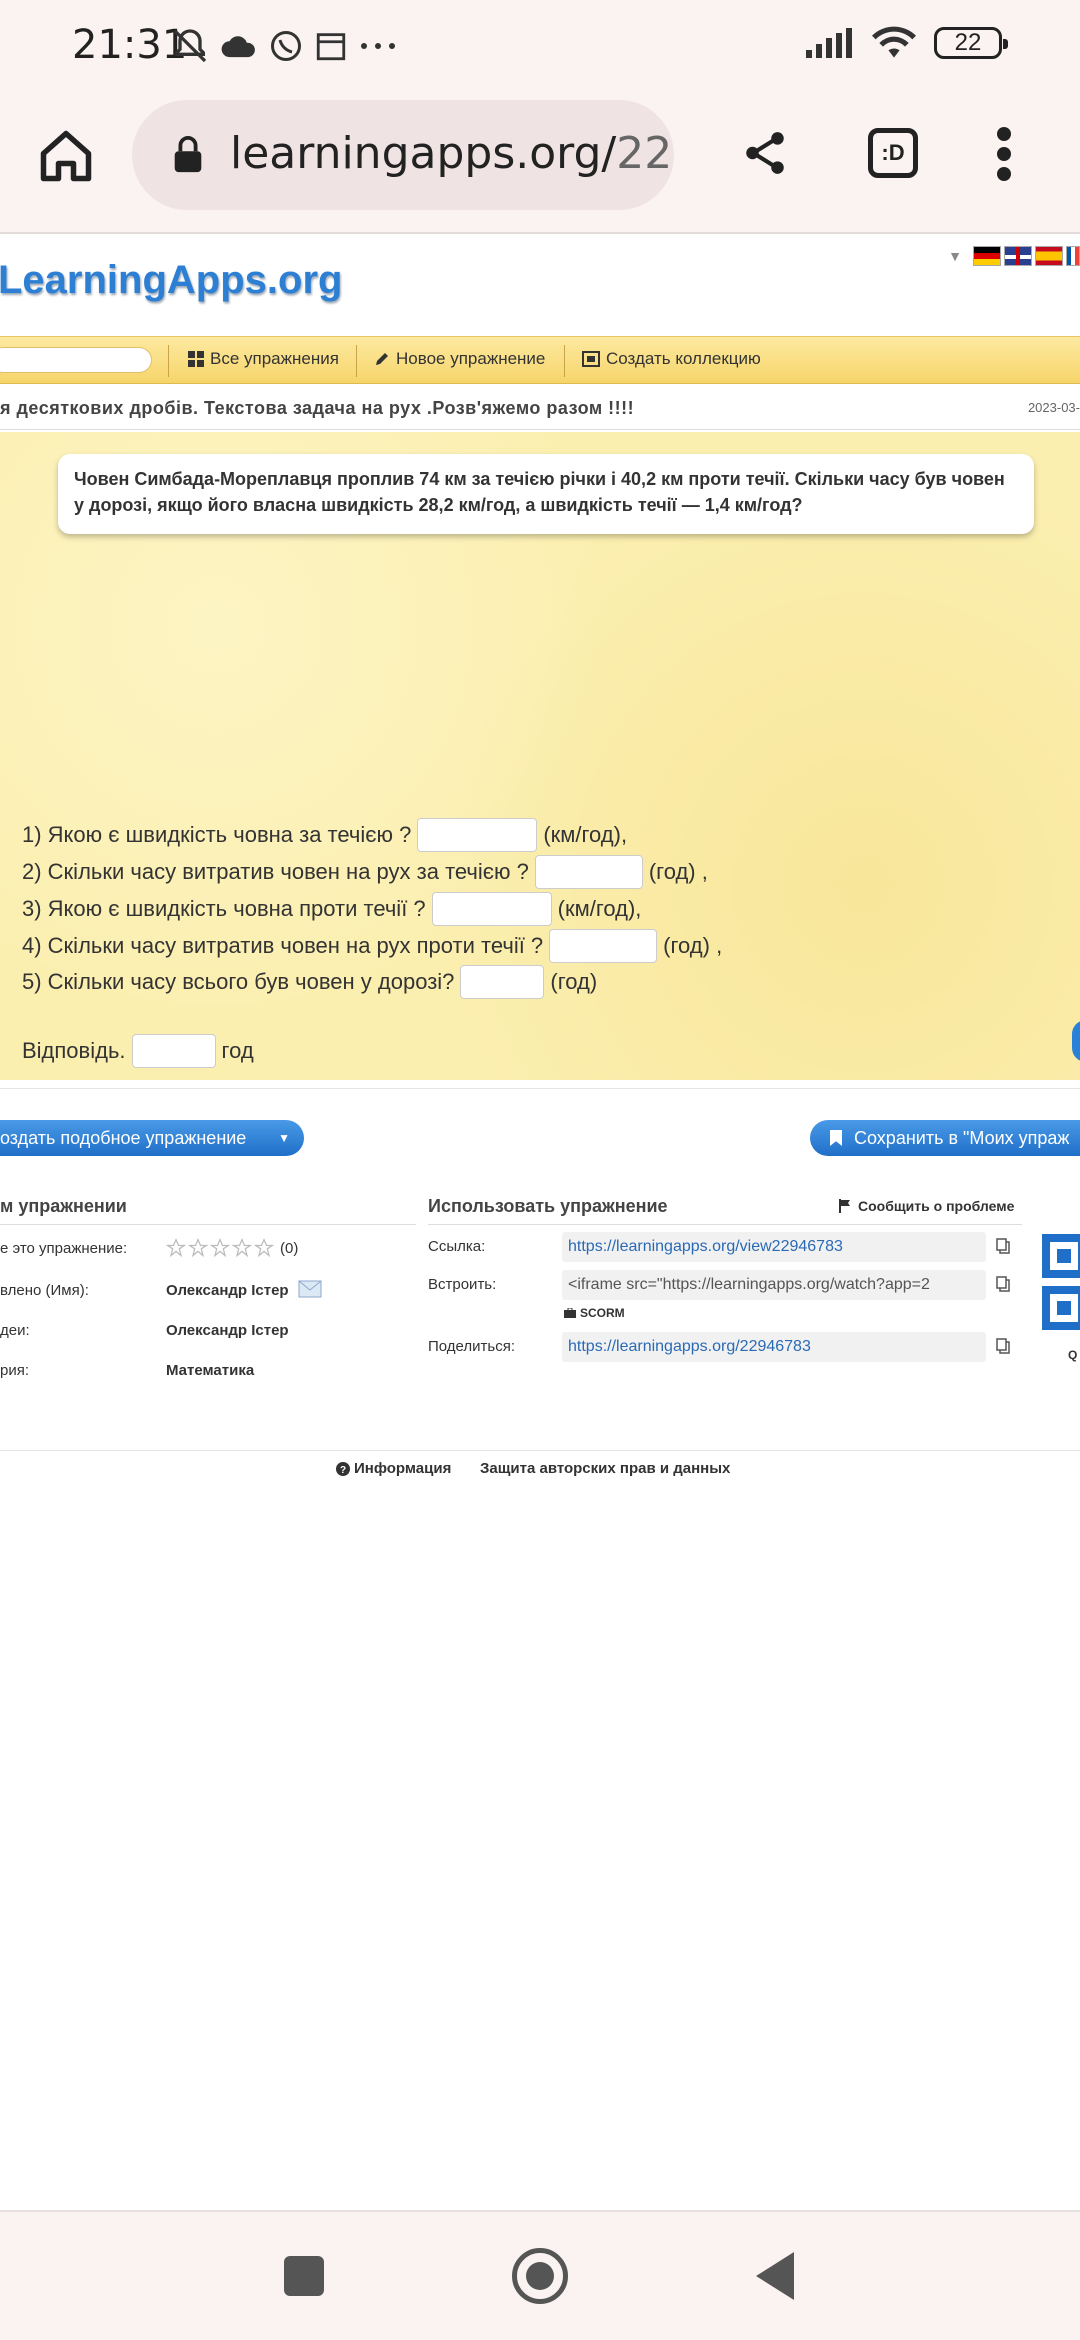 This screenshot has width=1080, height=2340. What do you see at coordinates (894, 42) in the screenshot?
I see `wifi-icon` at bounding box center [894, 42].